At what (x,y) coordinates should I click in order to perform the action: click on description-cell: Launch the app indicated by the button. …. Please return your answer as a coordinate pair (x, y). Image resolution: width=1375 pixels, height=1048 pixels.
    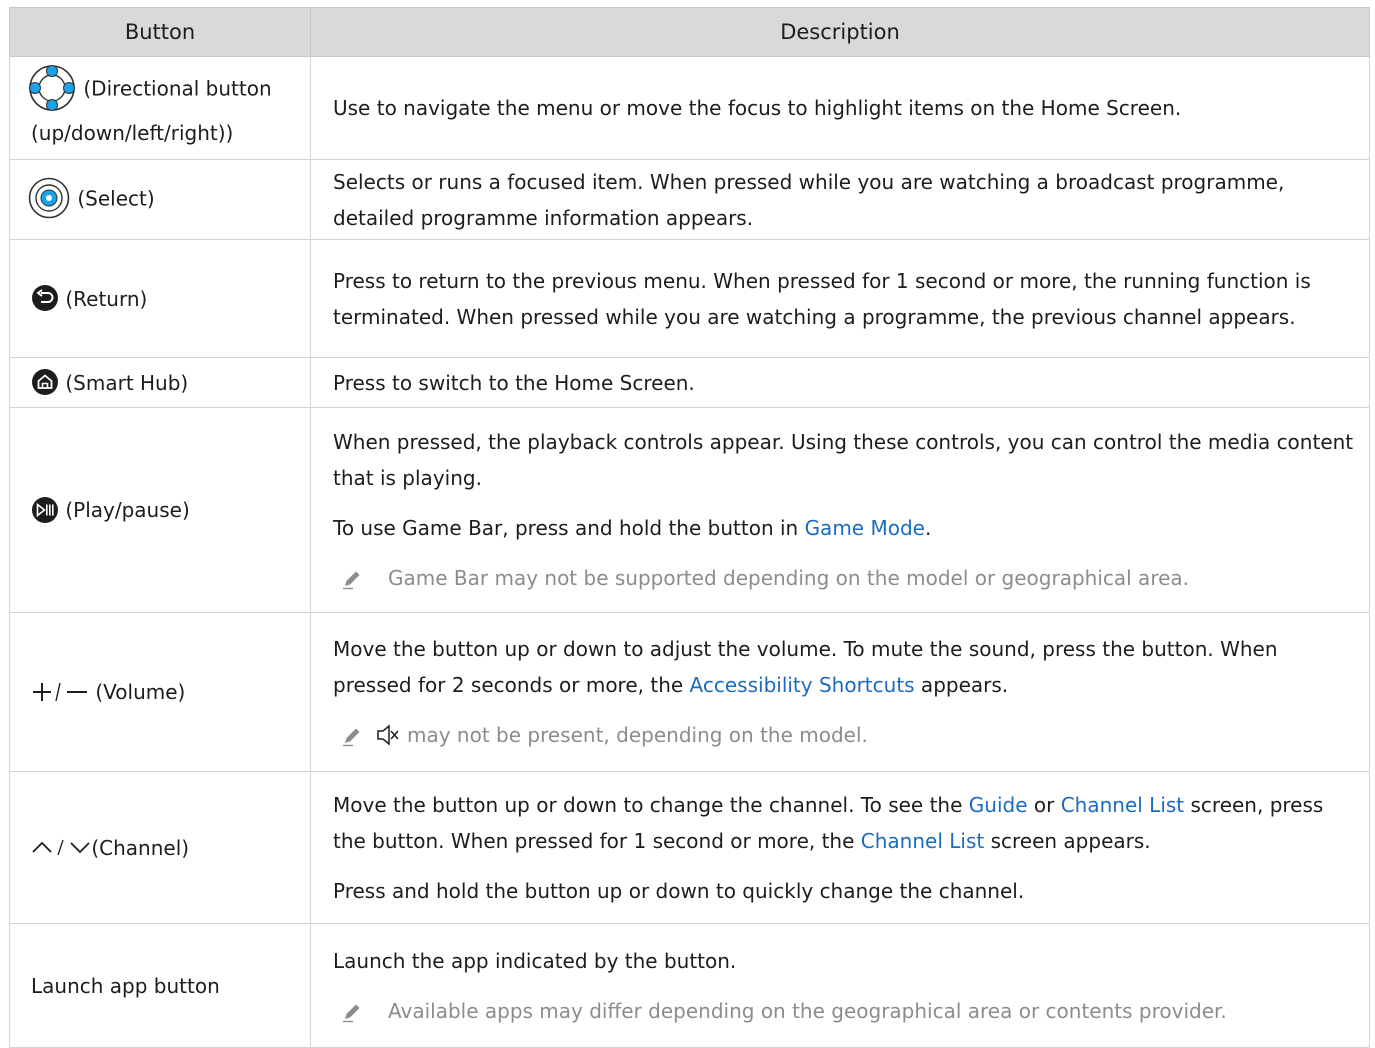
    Looking at the image, I should click on (840, 985).